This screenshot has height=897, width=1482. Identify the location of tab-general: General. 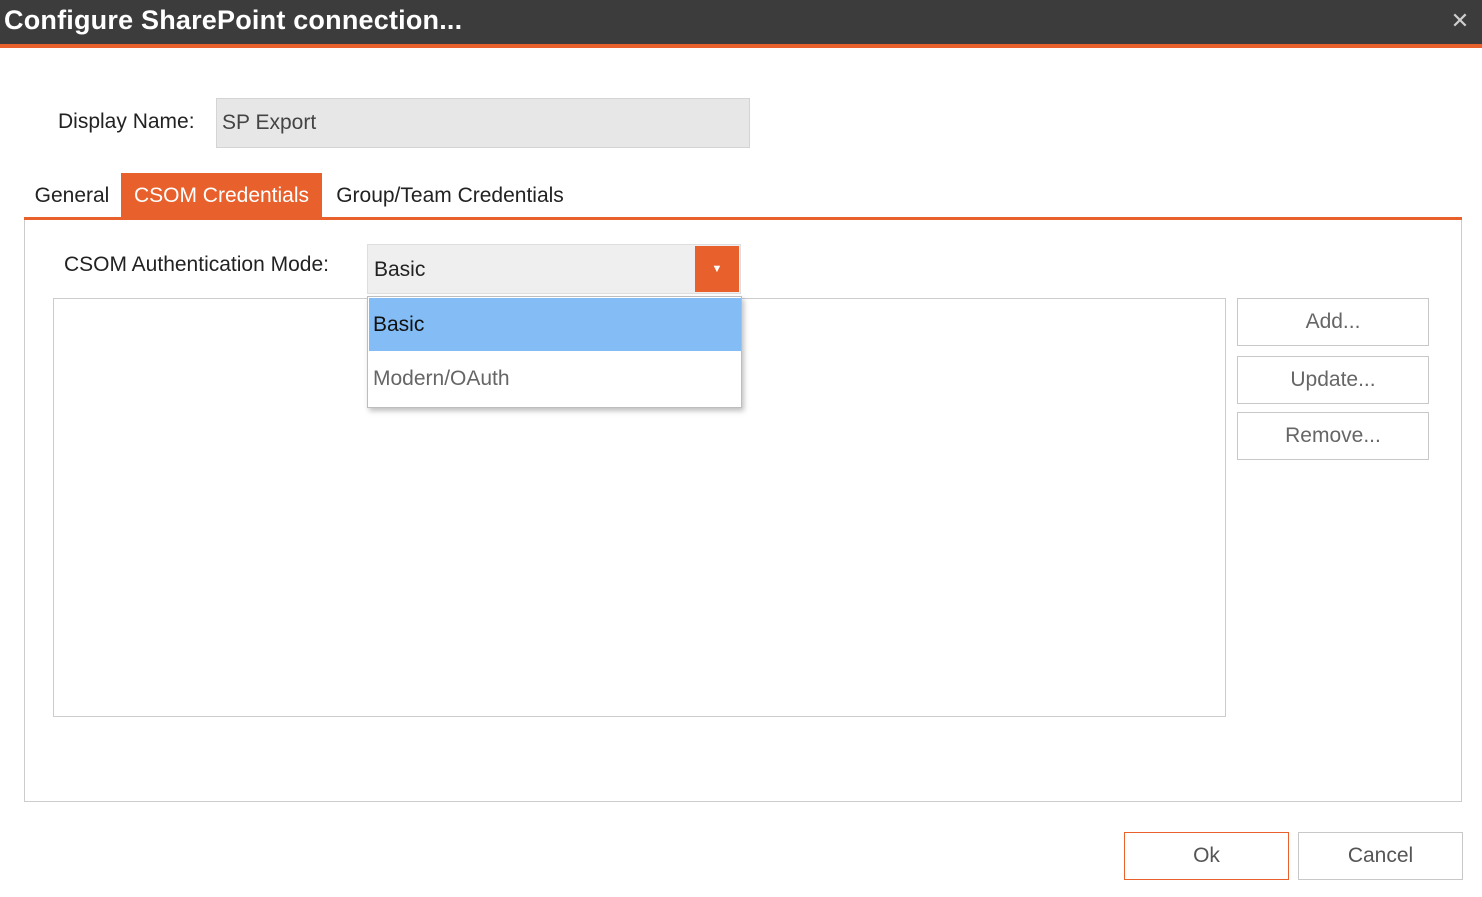
(72, 195).